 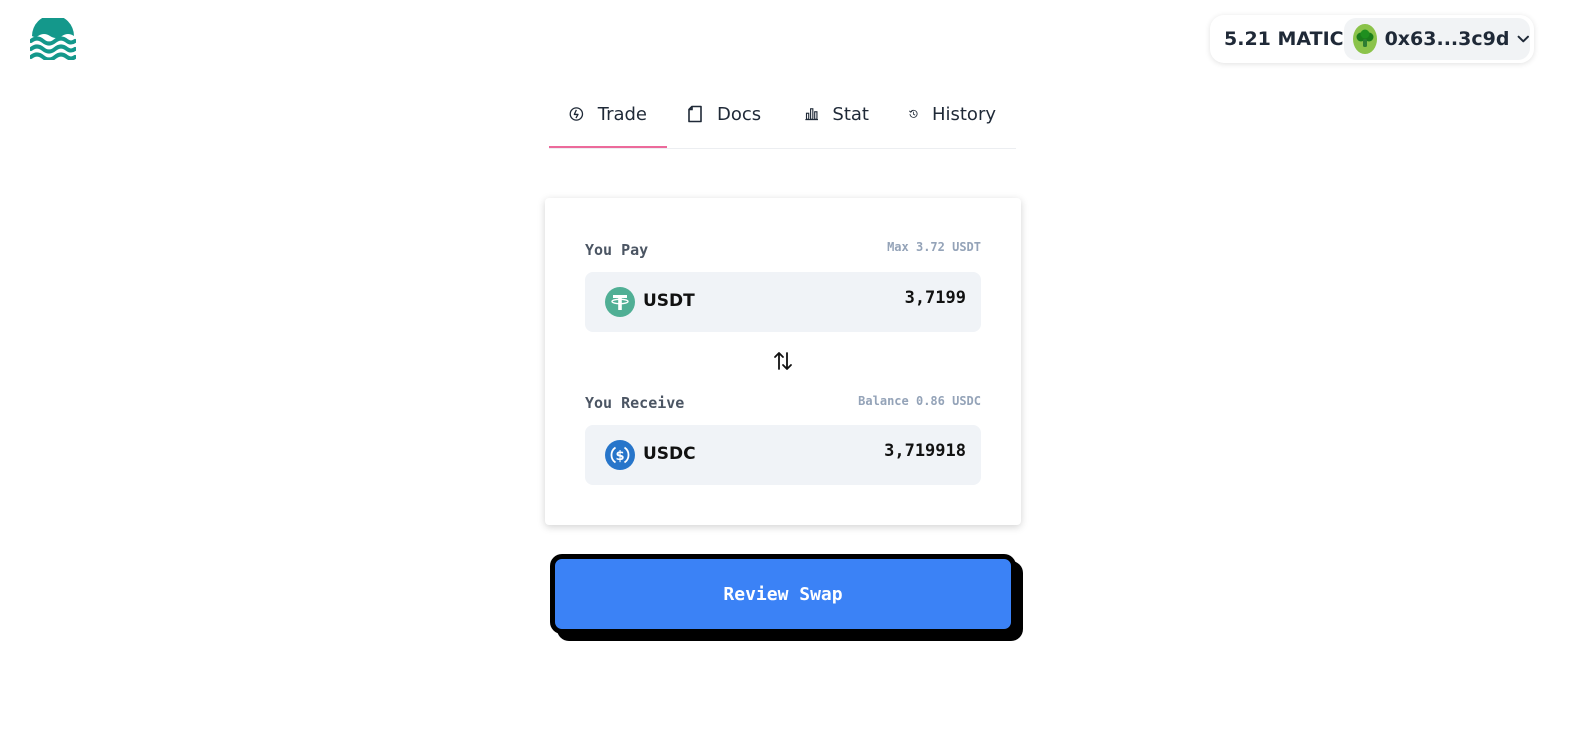 What do you see at coordinates (856, 298) in the screenshot?
I see `pay-amount-input` at bounding box center [856, 298].